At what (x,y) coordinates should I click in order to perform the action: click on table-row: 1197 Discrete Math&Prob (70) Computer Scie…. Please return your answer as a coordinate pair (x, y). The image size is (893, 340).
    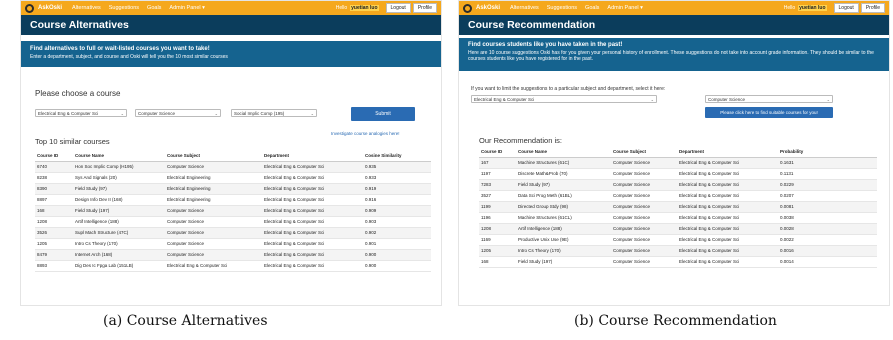
    Looking at the image, I should click on (678, 174).